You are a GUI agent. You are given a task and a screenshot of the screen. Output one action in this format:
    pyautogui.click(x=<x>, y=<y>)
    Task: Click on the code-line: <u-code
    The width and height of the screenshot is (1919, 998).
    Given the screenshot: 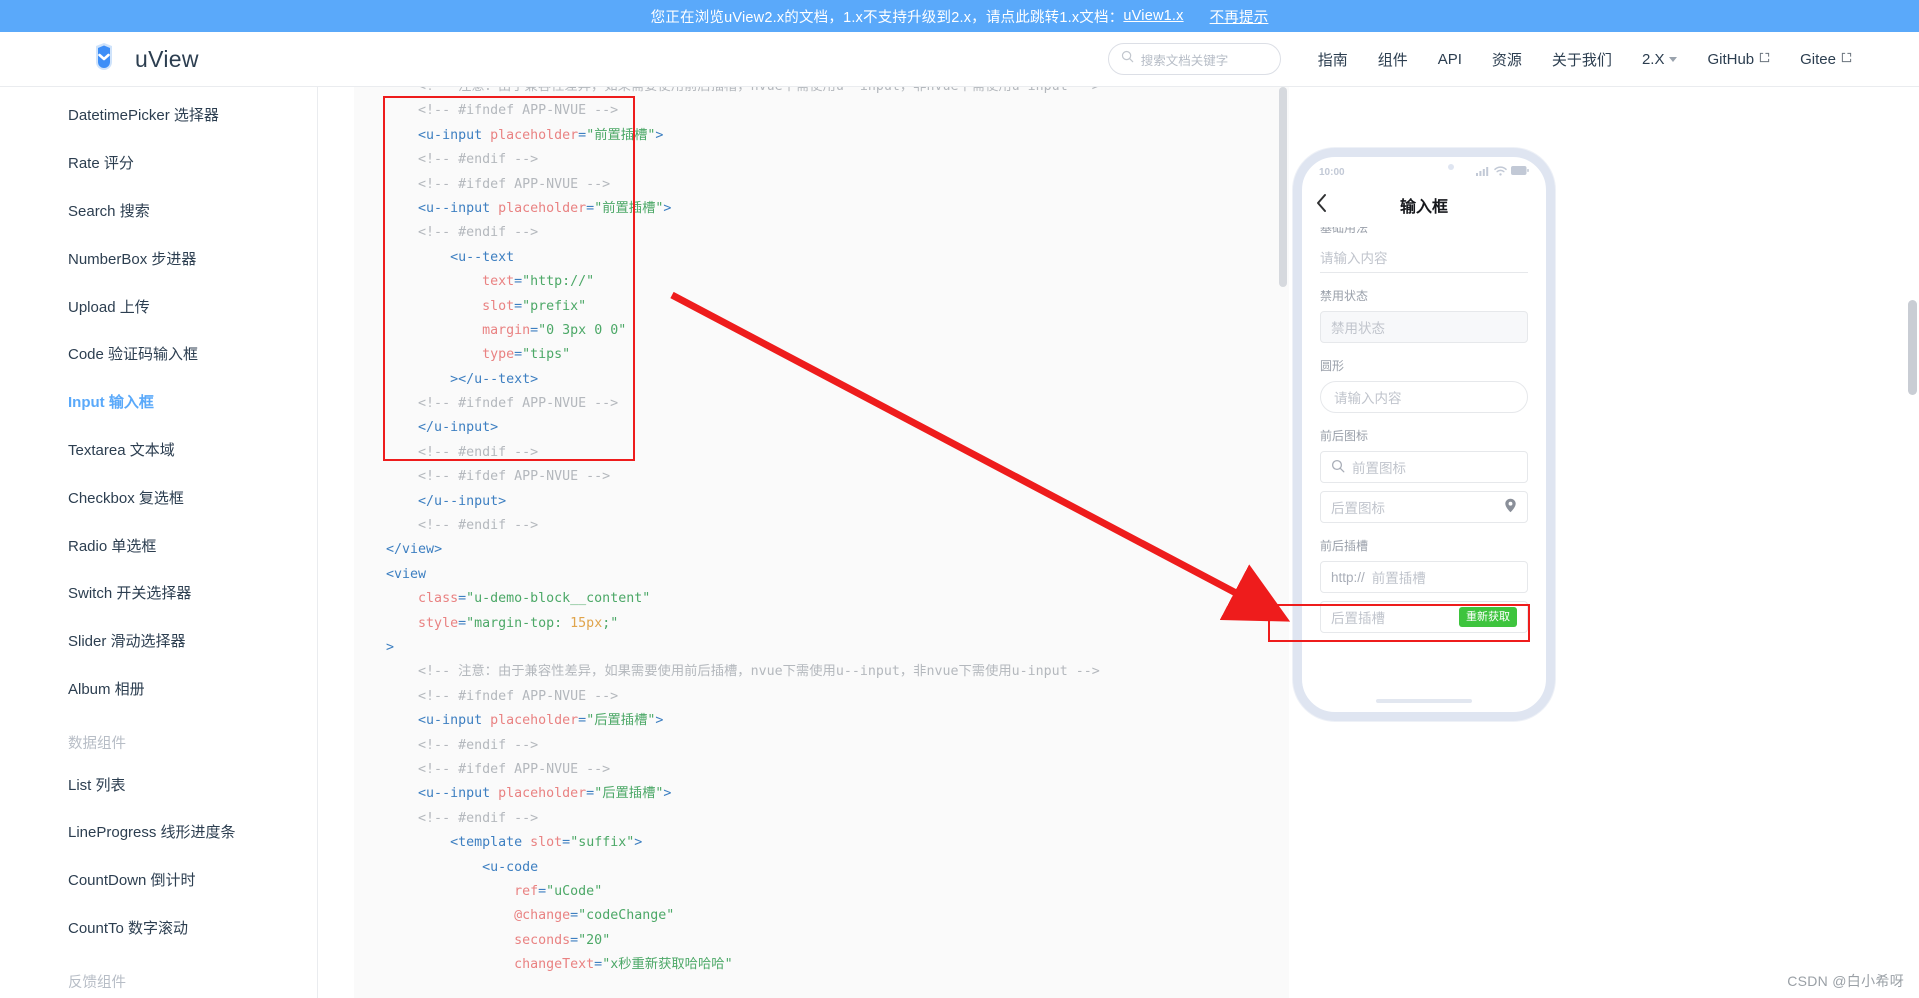 What is the action you would take?
    pyautogui.click(x=727, y=868)
    